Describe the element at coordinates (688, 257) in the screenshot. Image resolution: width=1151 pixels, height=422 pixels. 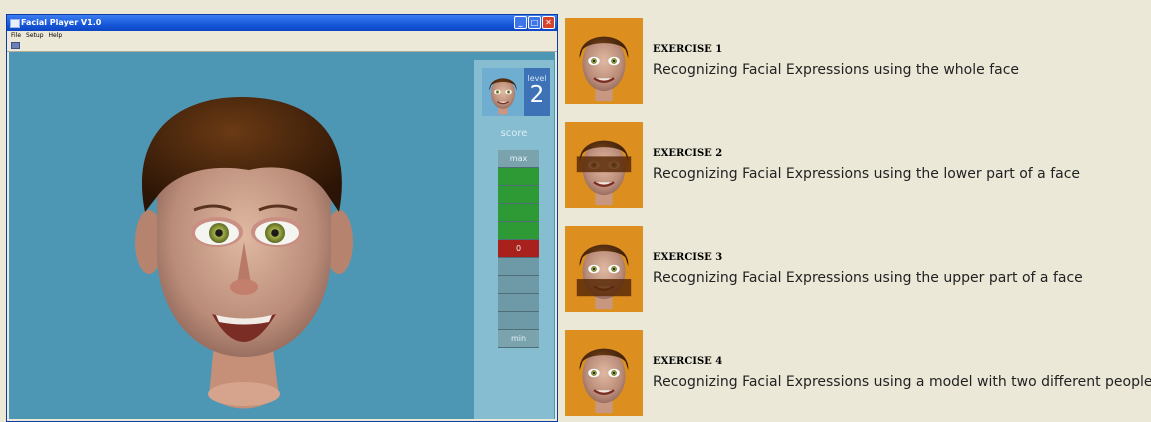
I see `exercise-title: EXERCISE 3` at that location.